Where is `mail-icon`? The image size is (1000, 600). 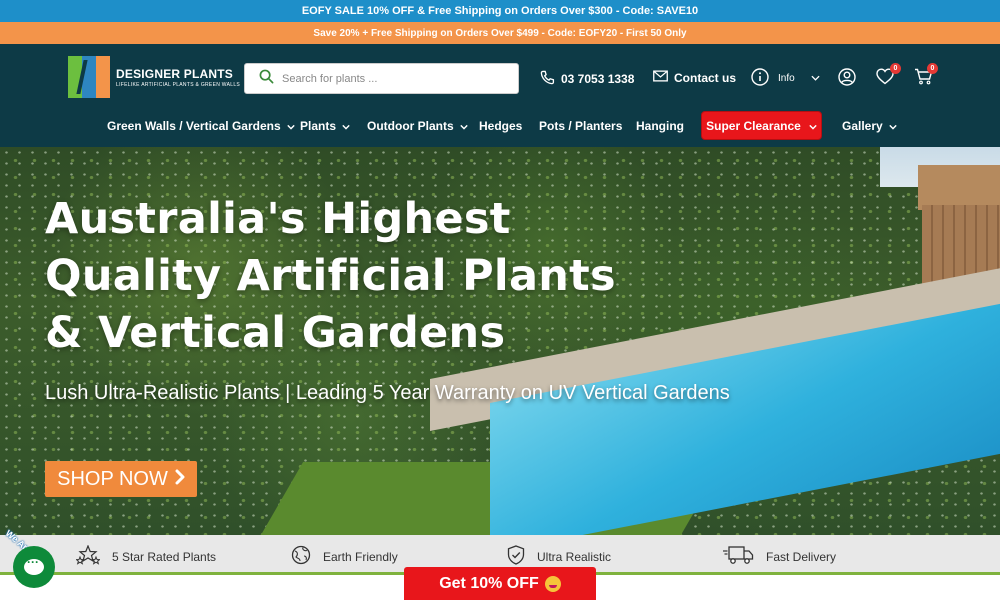
mail-icon is located at coordinates (660, 77).